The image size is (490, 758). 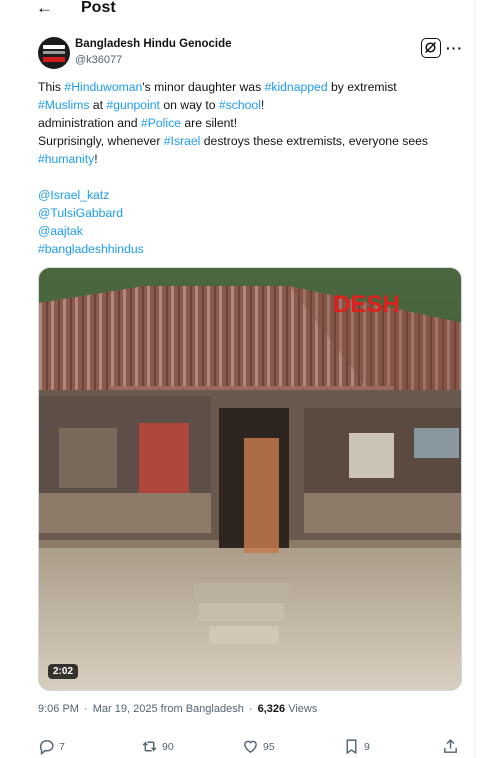 What do you see at coordinates (133, 105) in the screenshot?
I see `hashtag-link: #gunpoint` at bounding box center [133, 105].